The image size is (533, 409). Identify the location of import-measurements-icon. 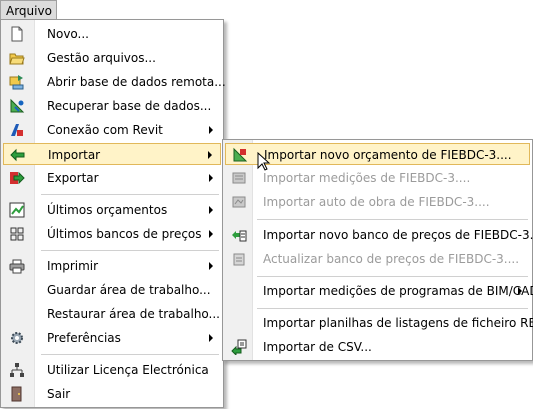
(239, 178).